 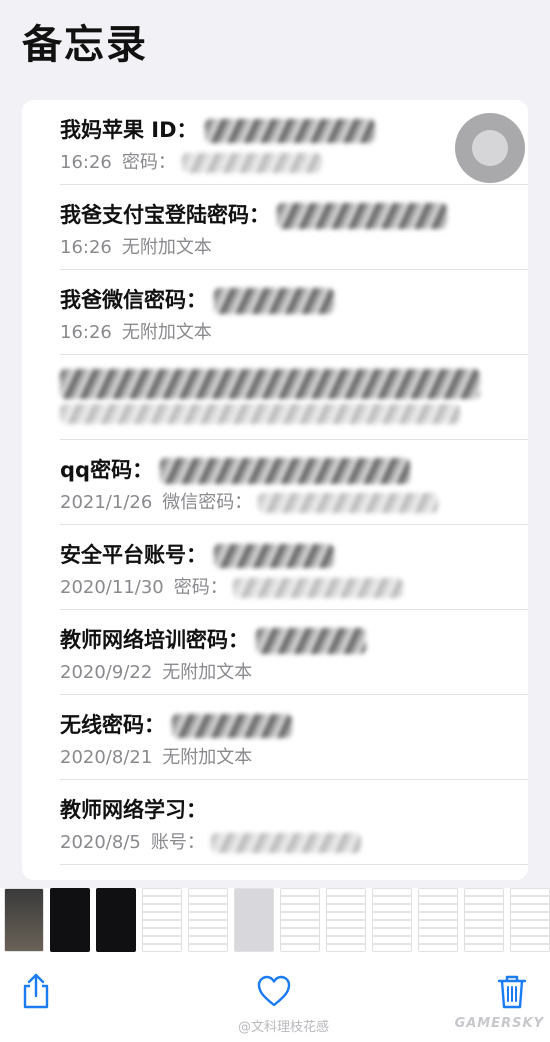 What do you see at coordinates (490, 148) in the screenshot?
I see `assistive-touch-button` at bounding box center [490, 148].